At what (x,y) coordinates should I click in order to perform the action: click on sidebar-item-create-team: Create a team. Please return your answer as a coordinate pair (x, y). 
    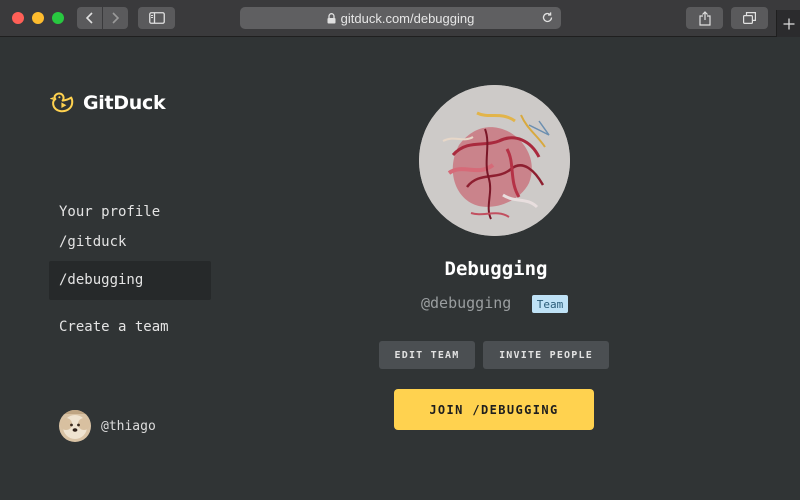
    Looking at the image, I should click on (114, 327).